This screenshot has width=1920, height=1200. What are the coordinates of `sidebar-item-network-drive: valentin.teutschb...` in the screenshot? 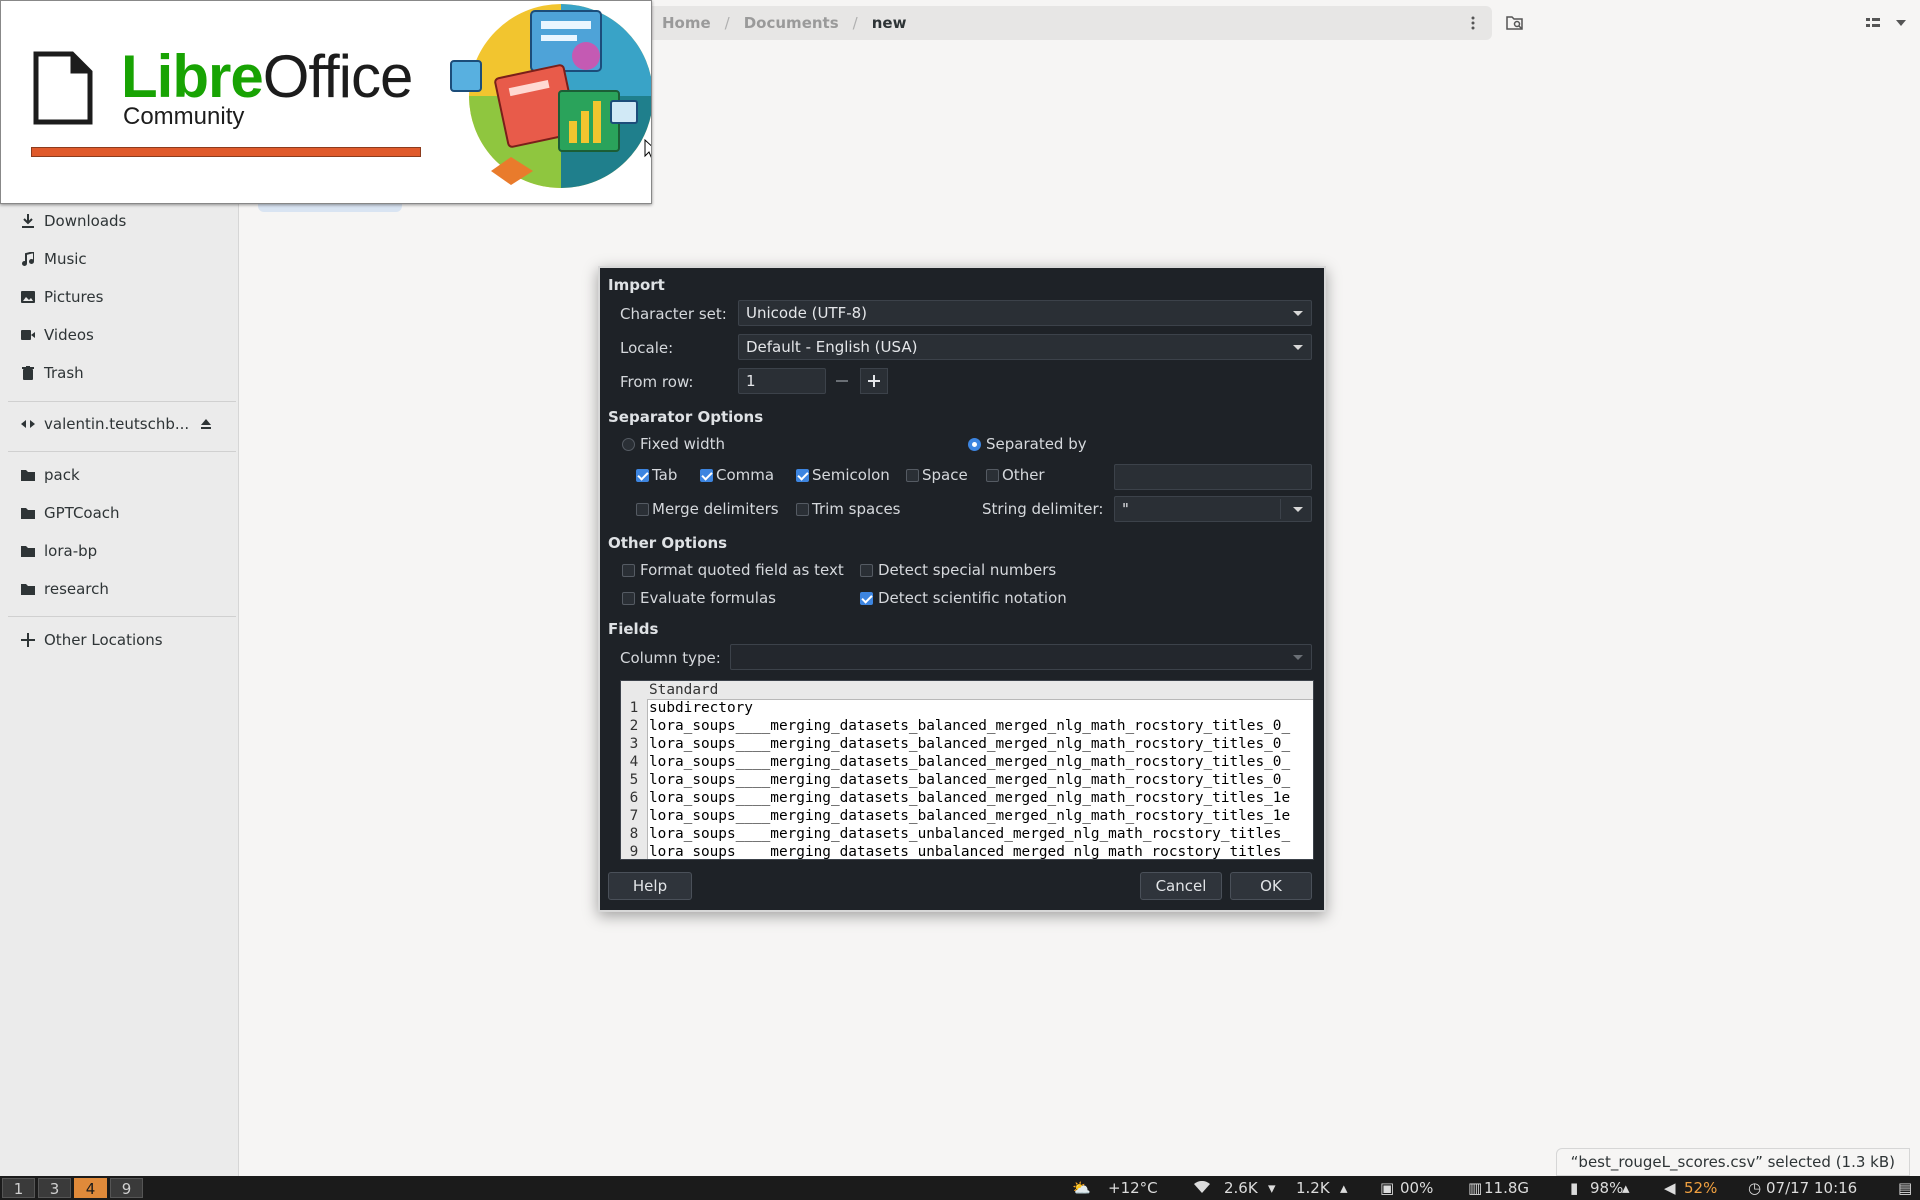 It's located at (119, 424).